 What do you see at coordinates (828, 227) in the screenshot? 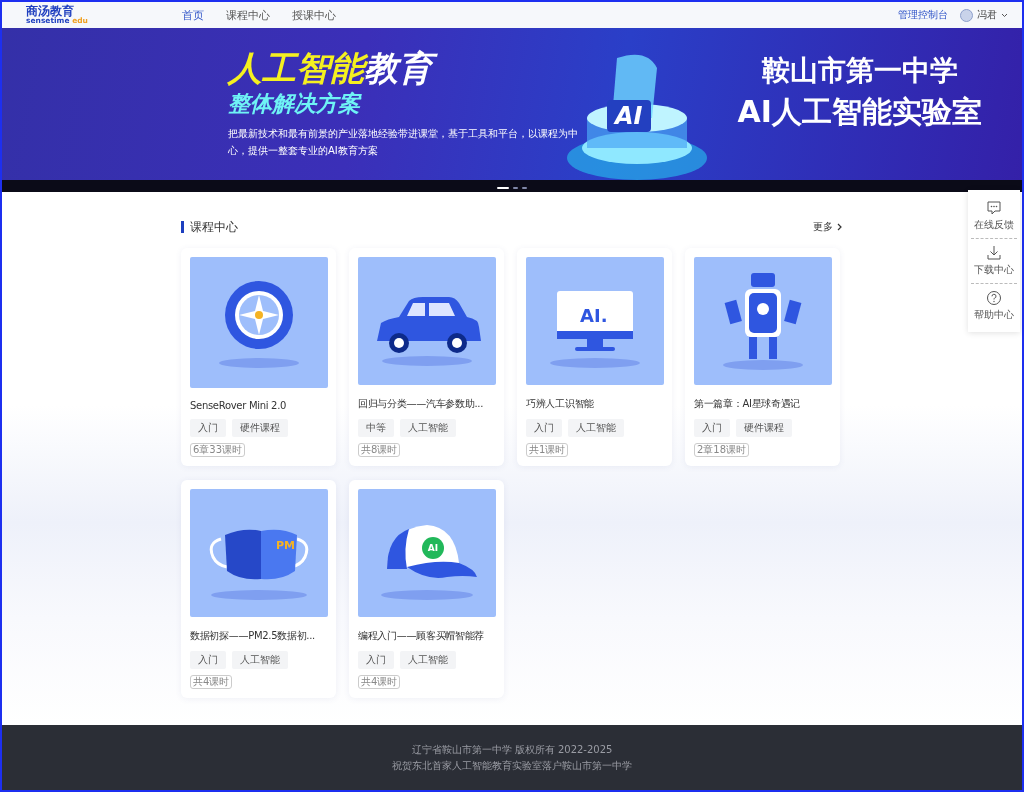
I see `more-link: 更多` at bounding box center [828, 227].